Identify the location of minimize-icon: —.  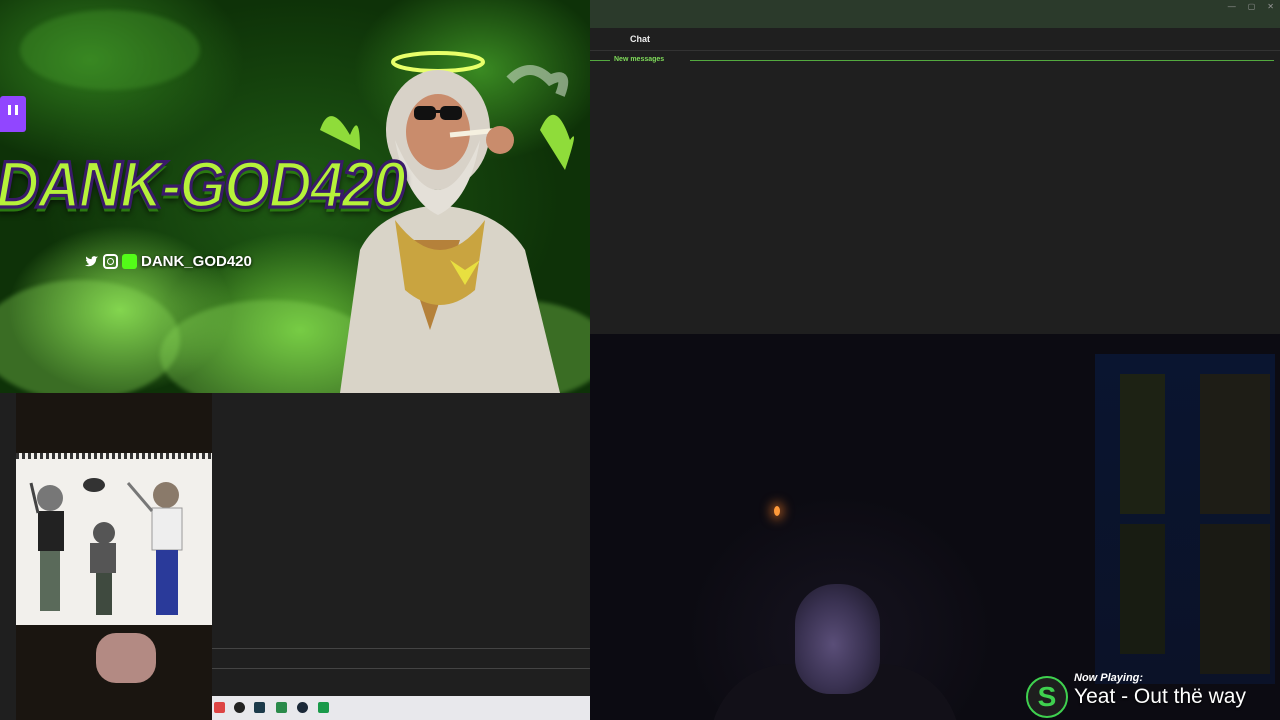
(1232, 6).